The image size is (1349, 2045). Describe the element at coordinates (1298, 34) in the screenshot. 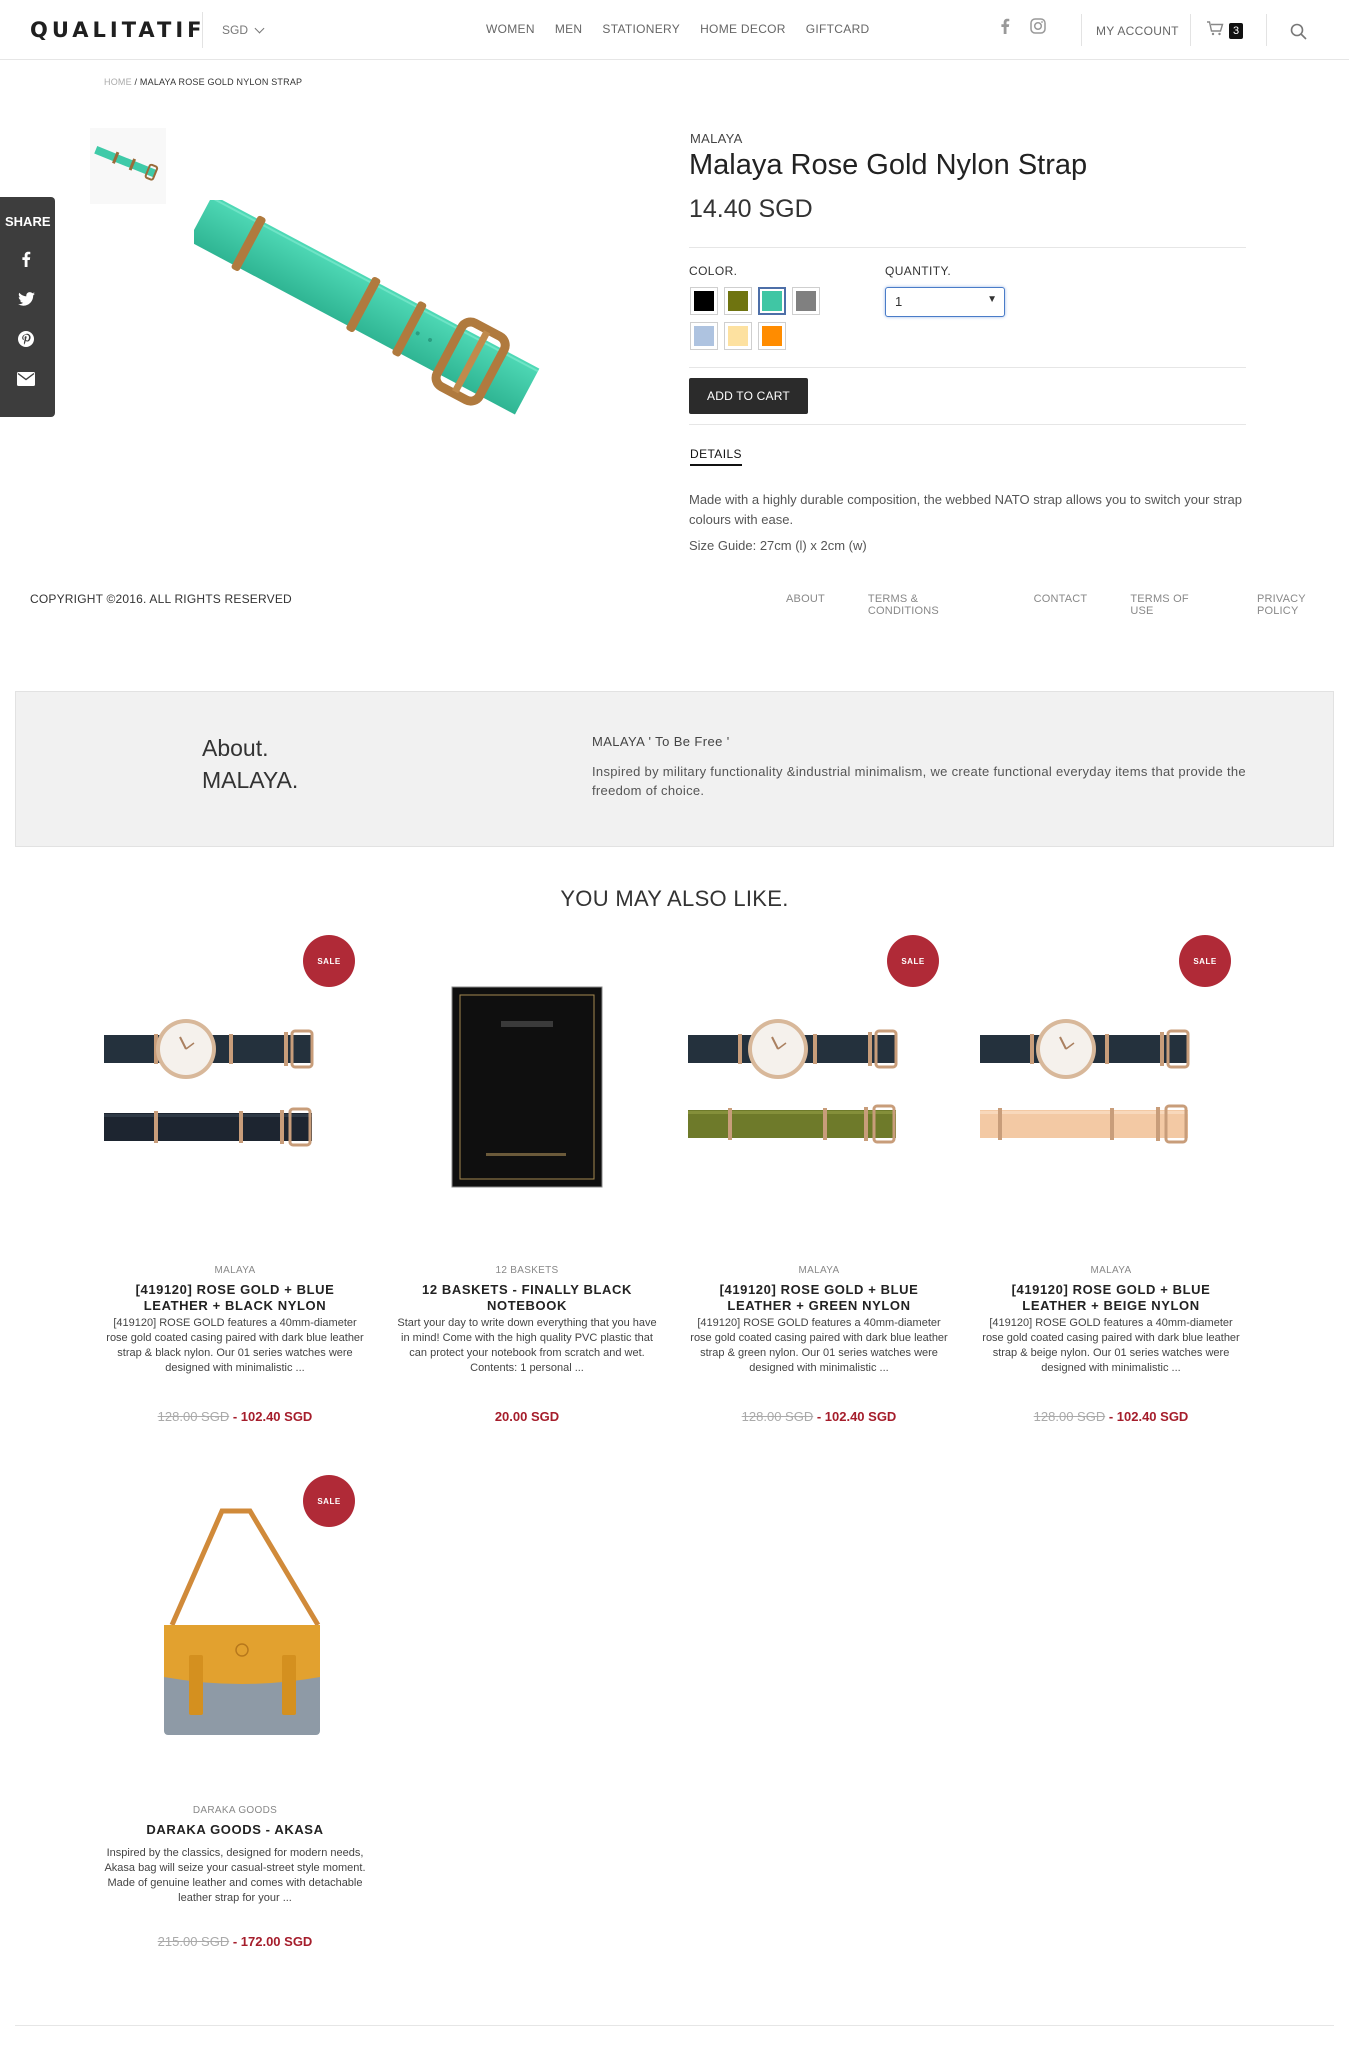

I see `search-icon` at that location.